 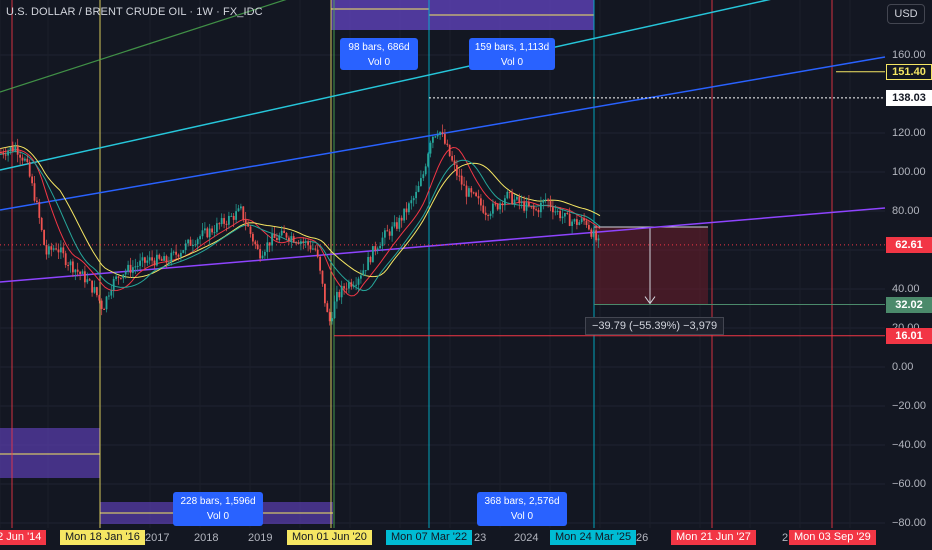 I want to click on measure-zone, so click(x=651, y=265).